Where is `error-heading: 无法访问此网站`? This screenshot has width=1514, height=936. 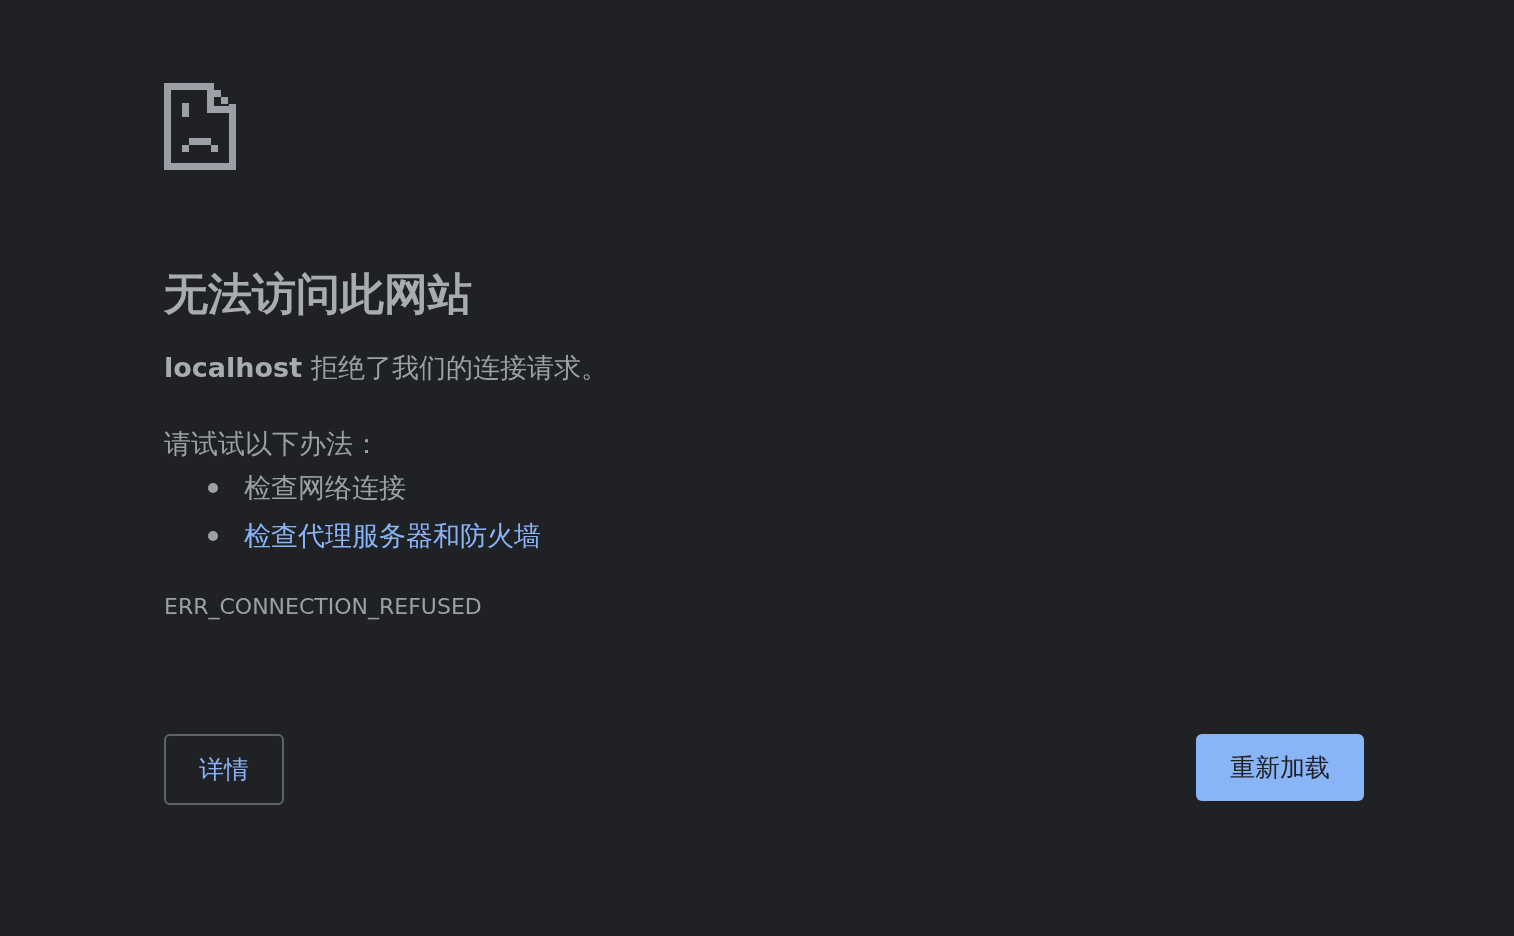
error-heading: 无法访问此网站 is located at coordinates (318, 294).